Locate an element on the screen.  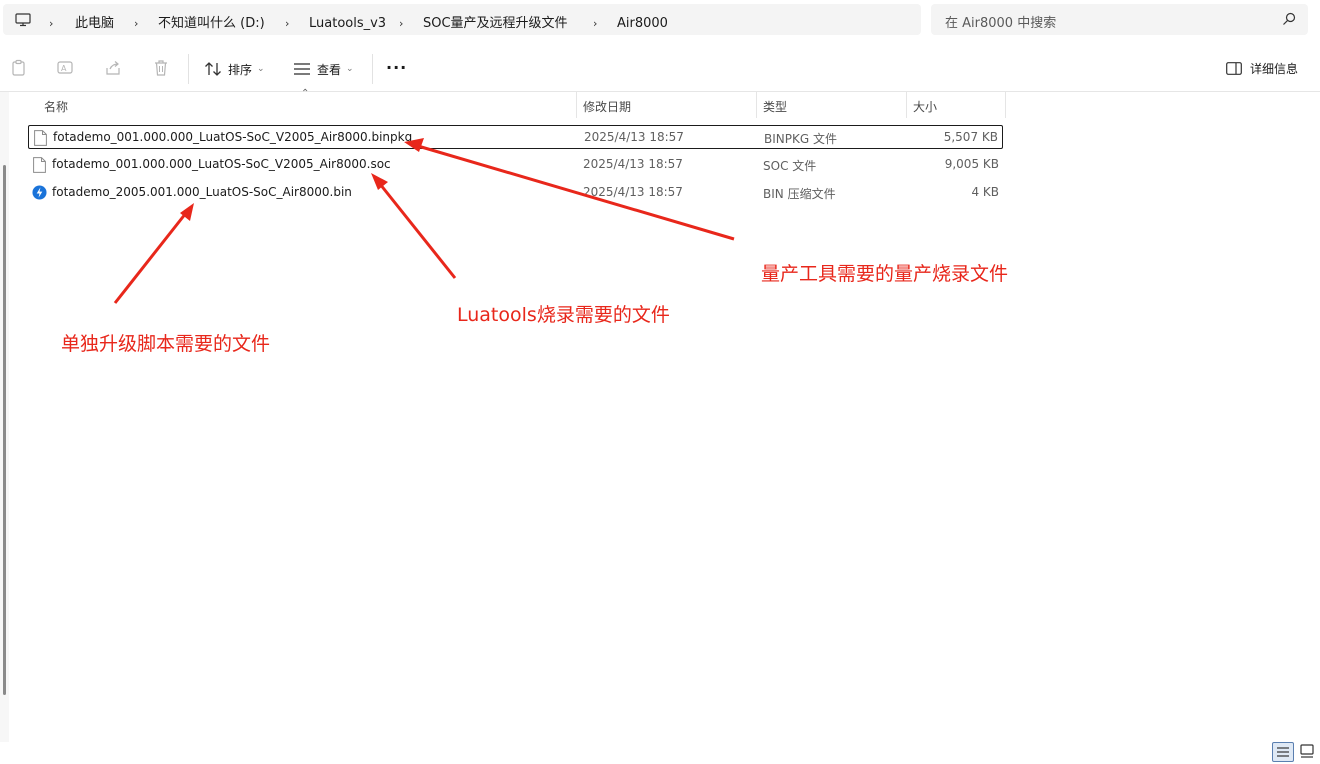
details-view-toggle is located at coordinates (1283, 752).